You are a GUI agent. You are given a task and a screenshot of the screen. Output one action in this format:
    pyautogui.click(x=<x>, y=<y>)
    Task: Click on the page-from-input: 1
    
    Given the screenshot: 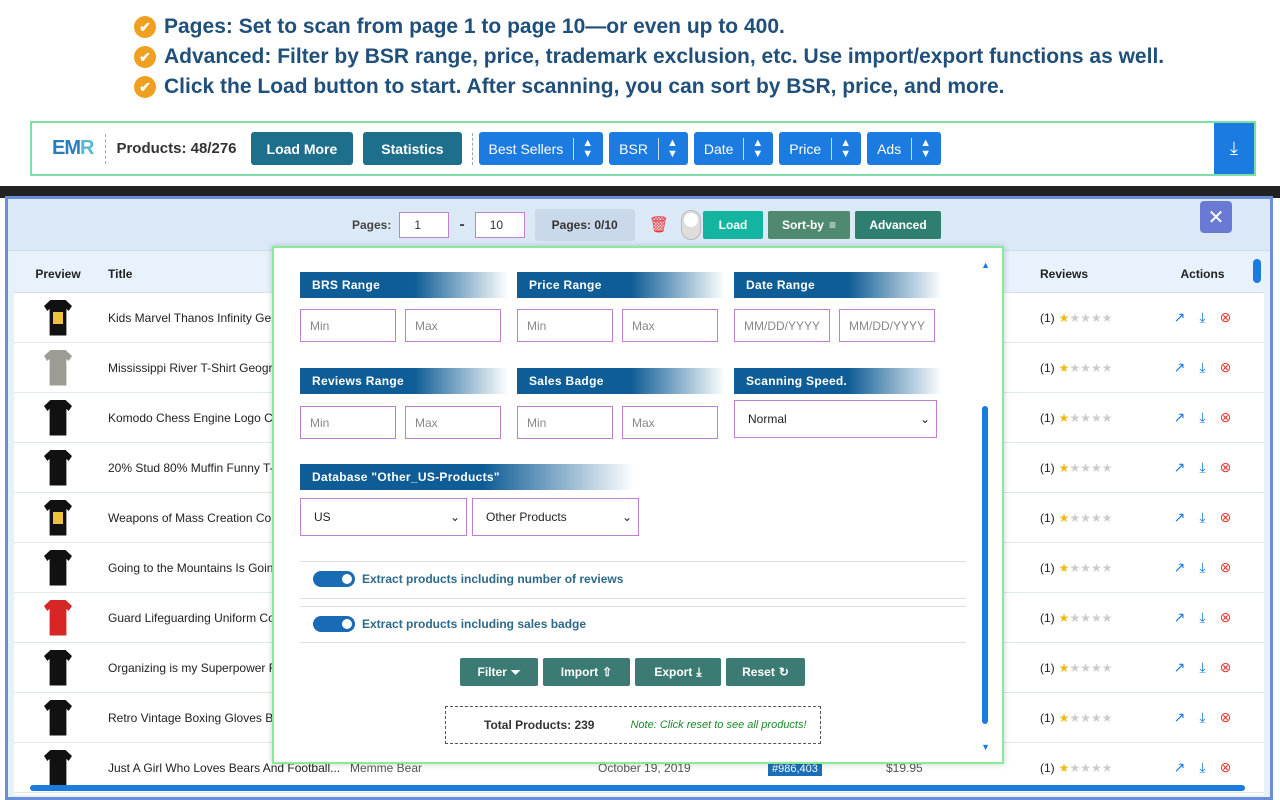 What is the action you would take?
    pyautogui.click(x=424, y=224)
    